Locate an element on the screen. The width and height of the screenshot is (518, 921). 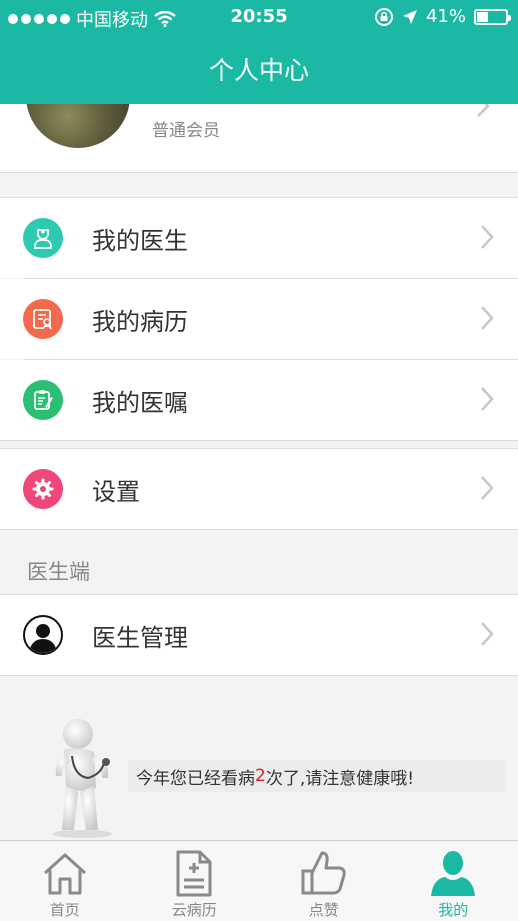
menu-item-my-records: 我的病历 is located at coordinates (259, 319).